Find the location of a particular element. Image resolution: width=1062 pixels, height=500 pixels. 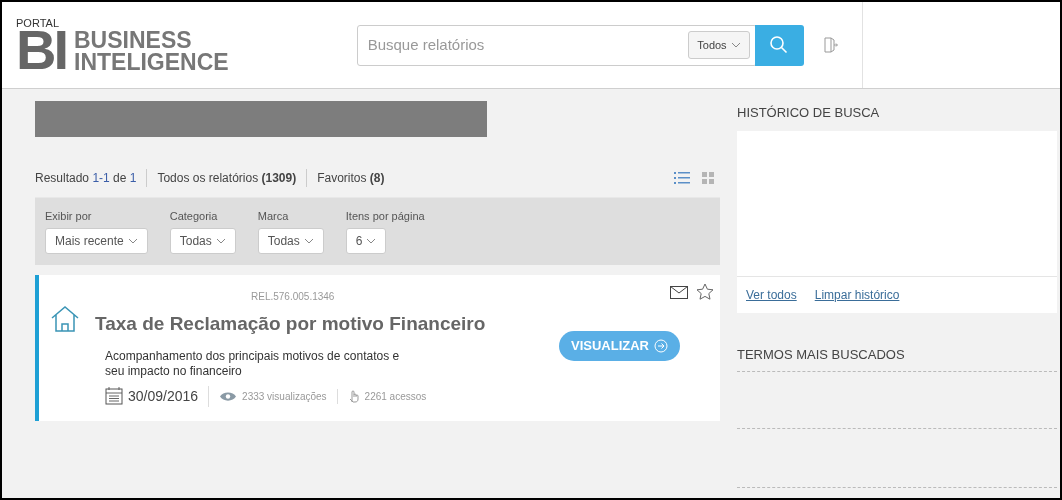

filter-label: Marca is located at coordinates (273, 216).